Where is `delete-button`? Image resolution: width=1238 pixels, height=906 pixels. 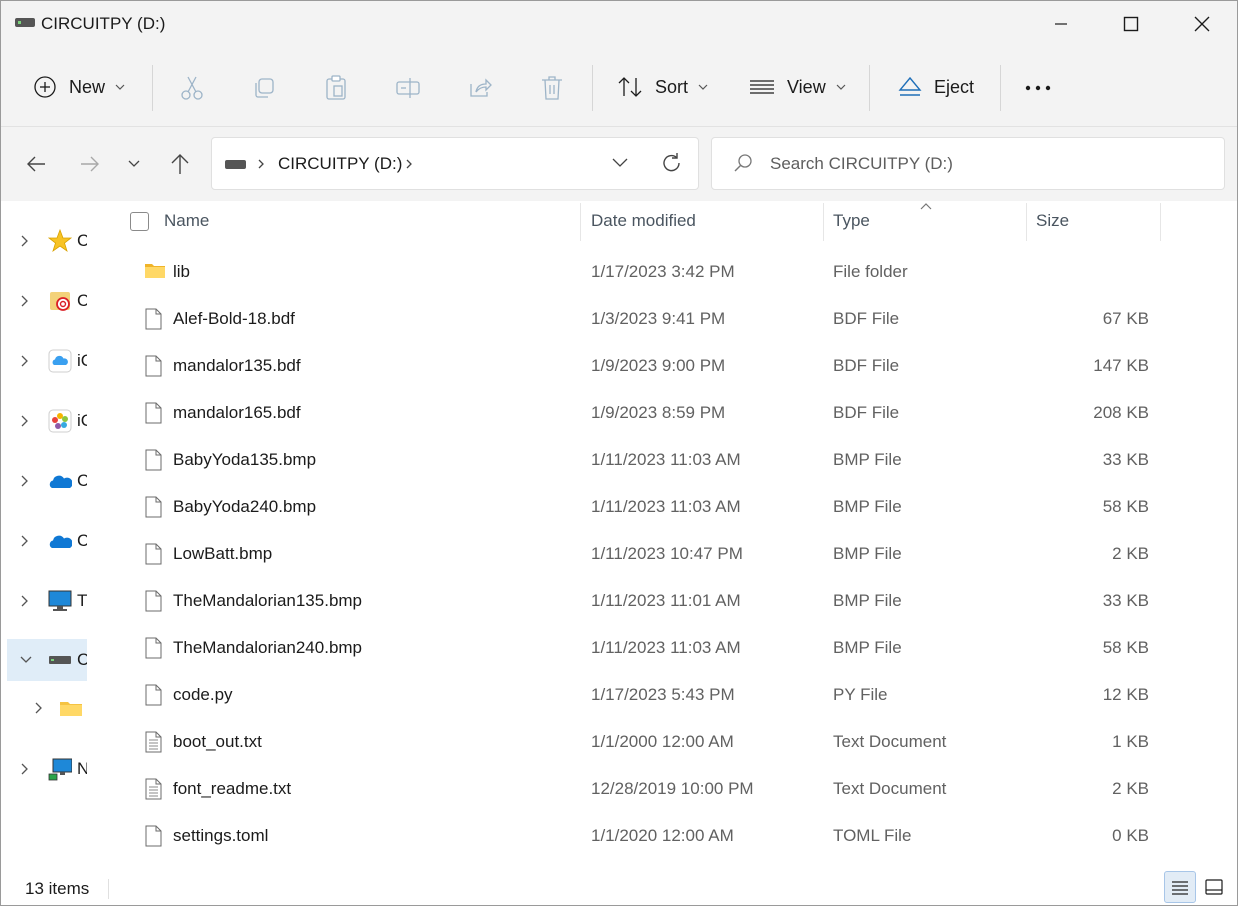
delete-button is located at coordinates (552, 88).